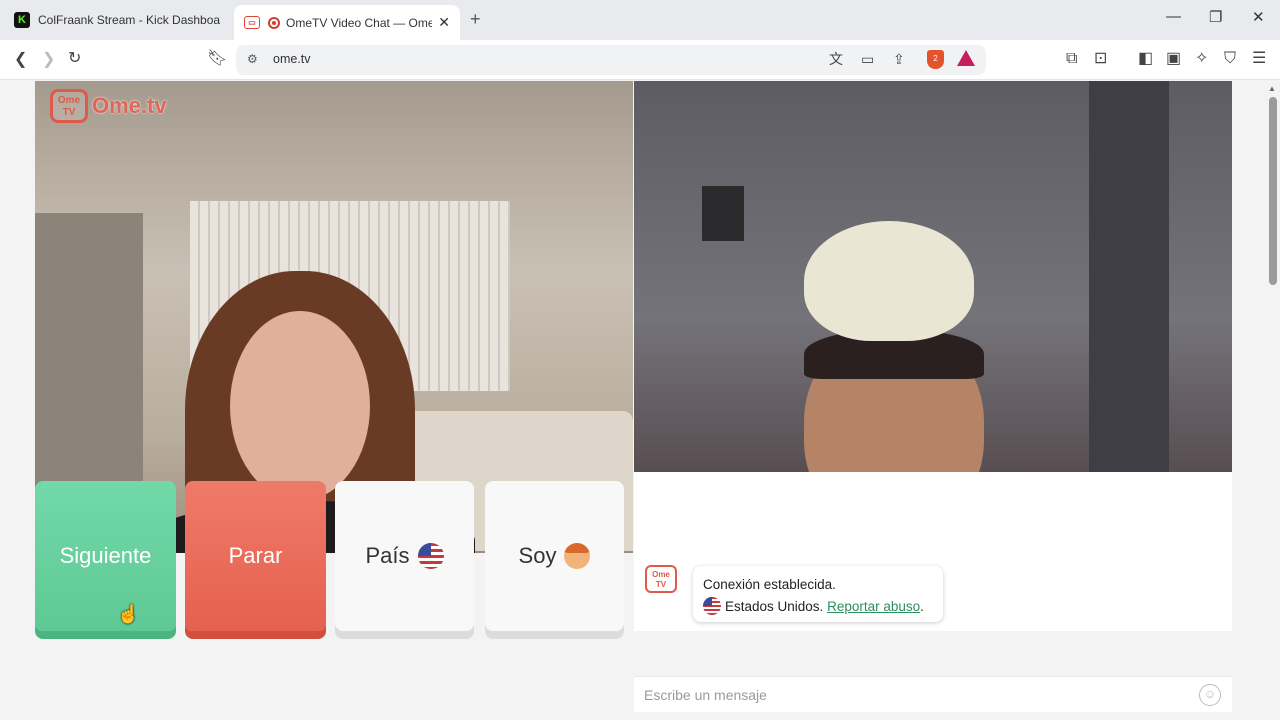  I want to click on sidebar-icon: ◧, so click(1145, 59).